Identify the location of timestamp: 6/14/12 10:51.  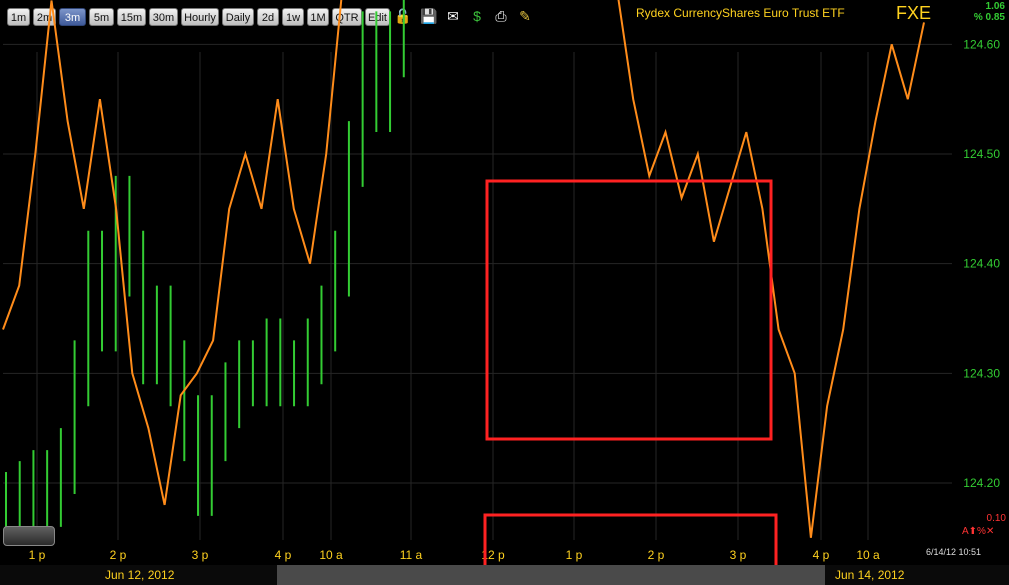
(954, 552).